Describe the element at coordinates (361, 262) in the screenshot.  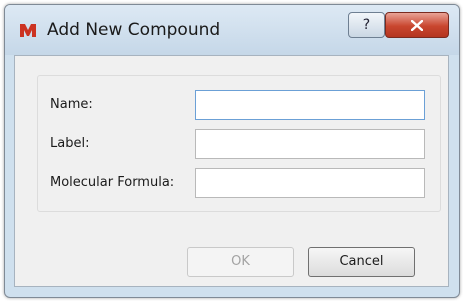
I see `cancel-button: Cancel` at that location.